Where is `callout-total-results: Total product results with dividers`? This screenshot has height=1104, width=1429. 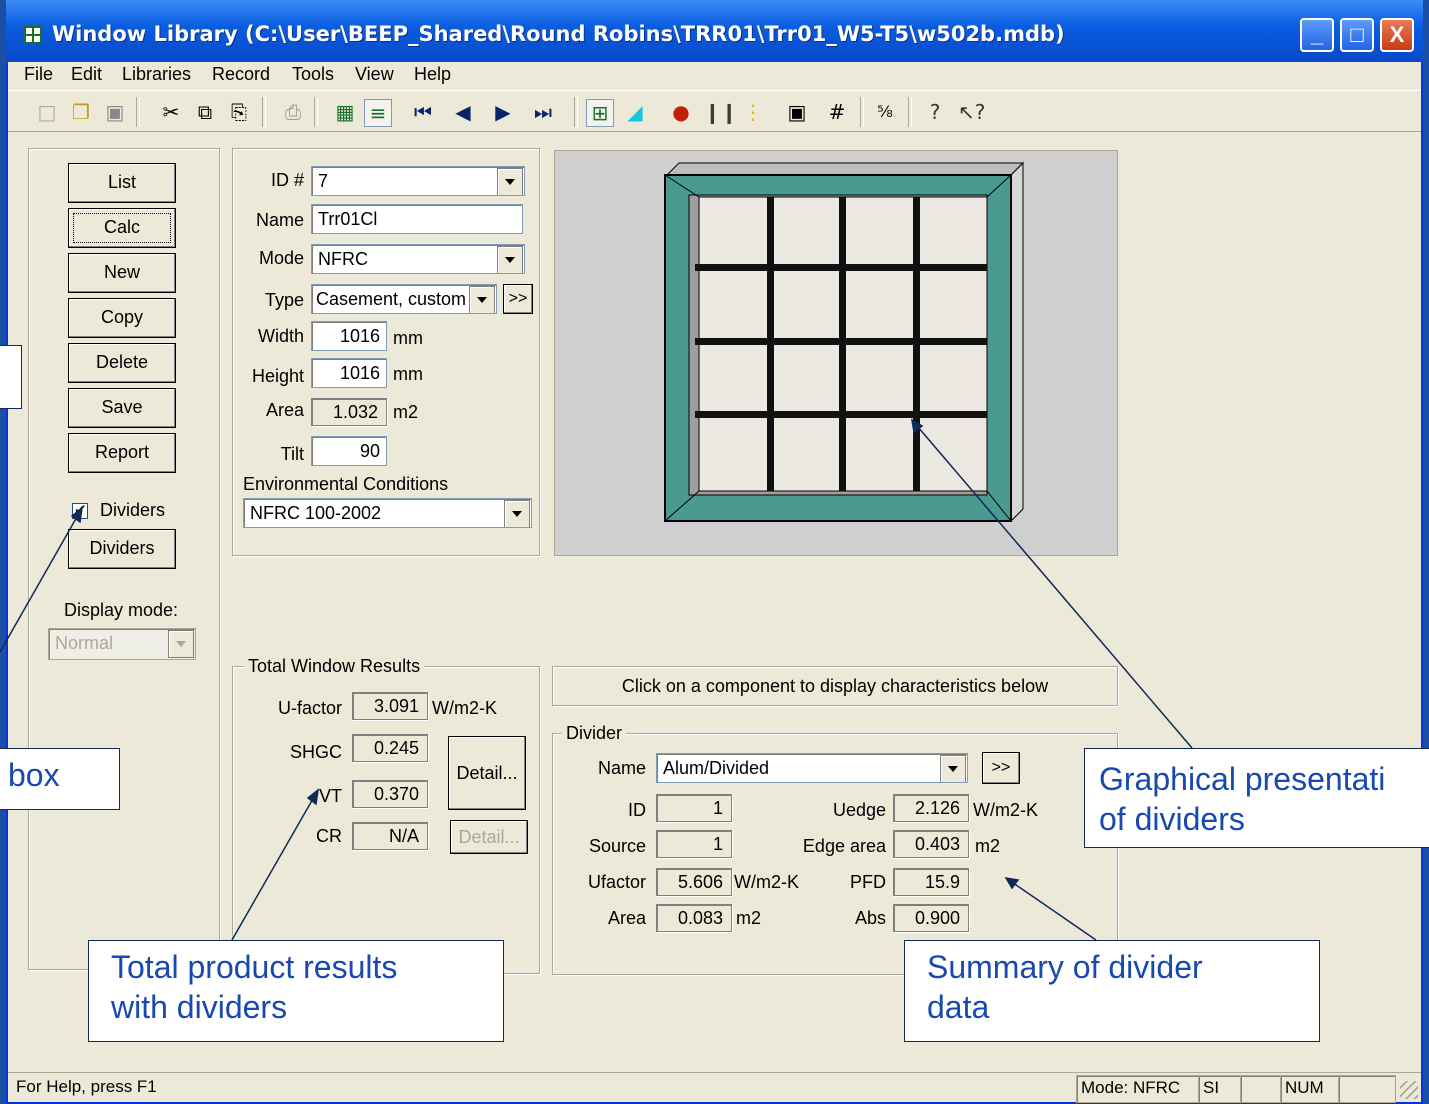 callout-total-results: Total product results with dividers is located at coordinates (296, 991).